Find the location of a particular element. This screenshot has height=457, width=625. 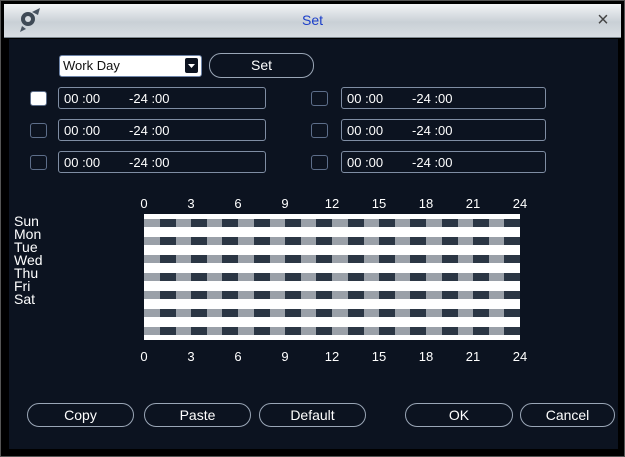

hour-tick-bottom-24: 24 is located at coordinates (520, 356).